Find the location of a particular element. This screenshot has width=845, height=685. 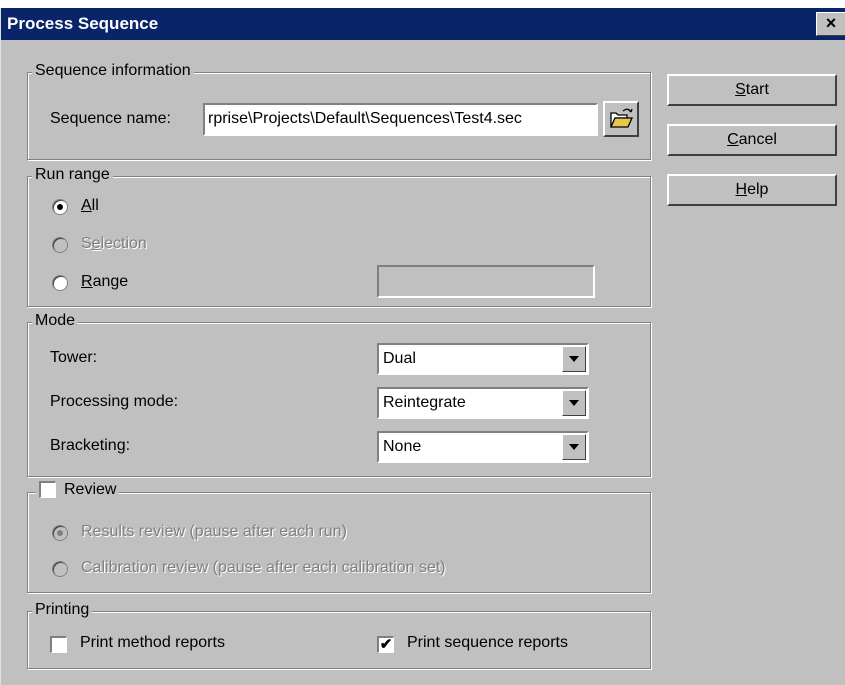

tower-select: Dual is located at coordinates (483, 359).